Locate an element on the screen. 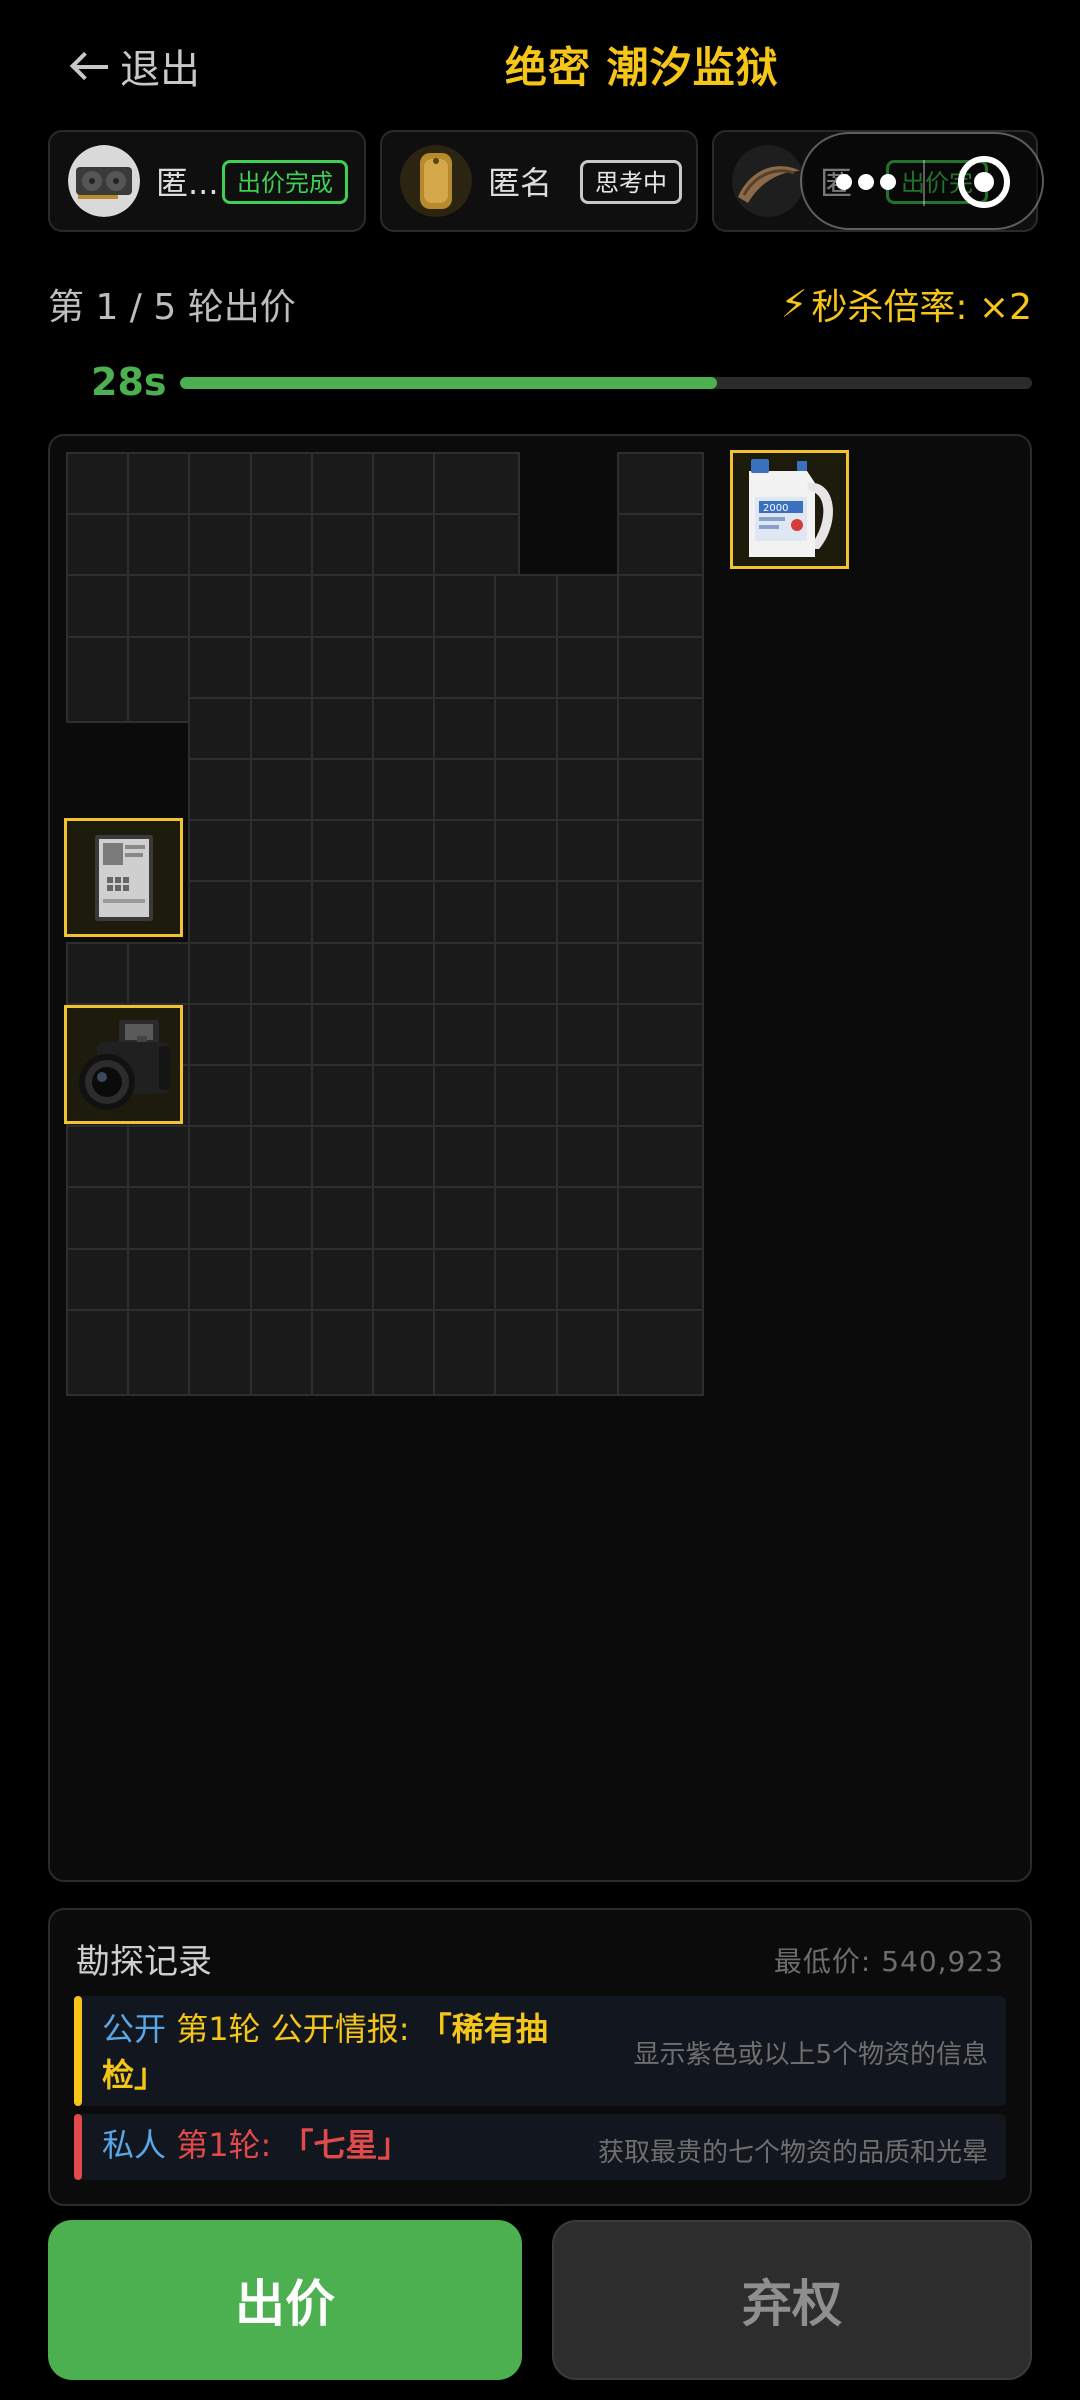 This screenshot has height=2400, width=1080. records-title: 勘探记录 is located at coordinates (144, 1962).